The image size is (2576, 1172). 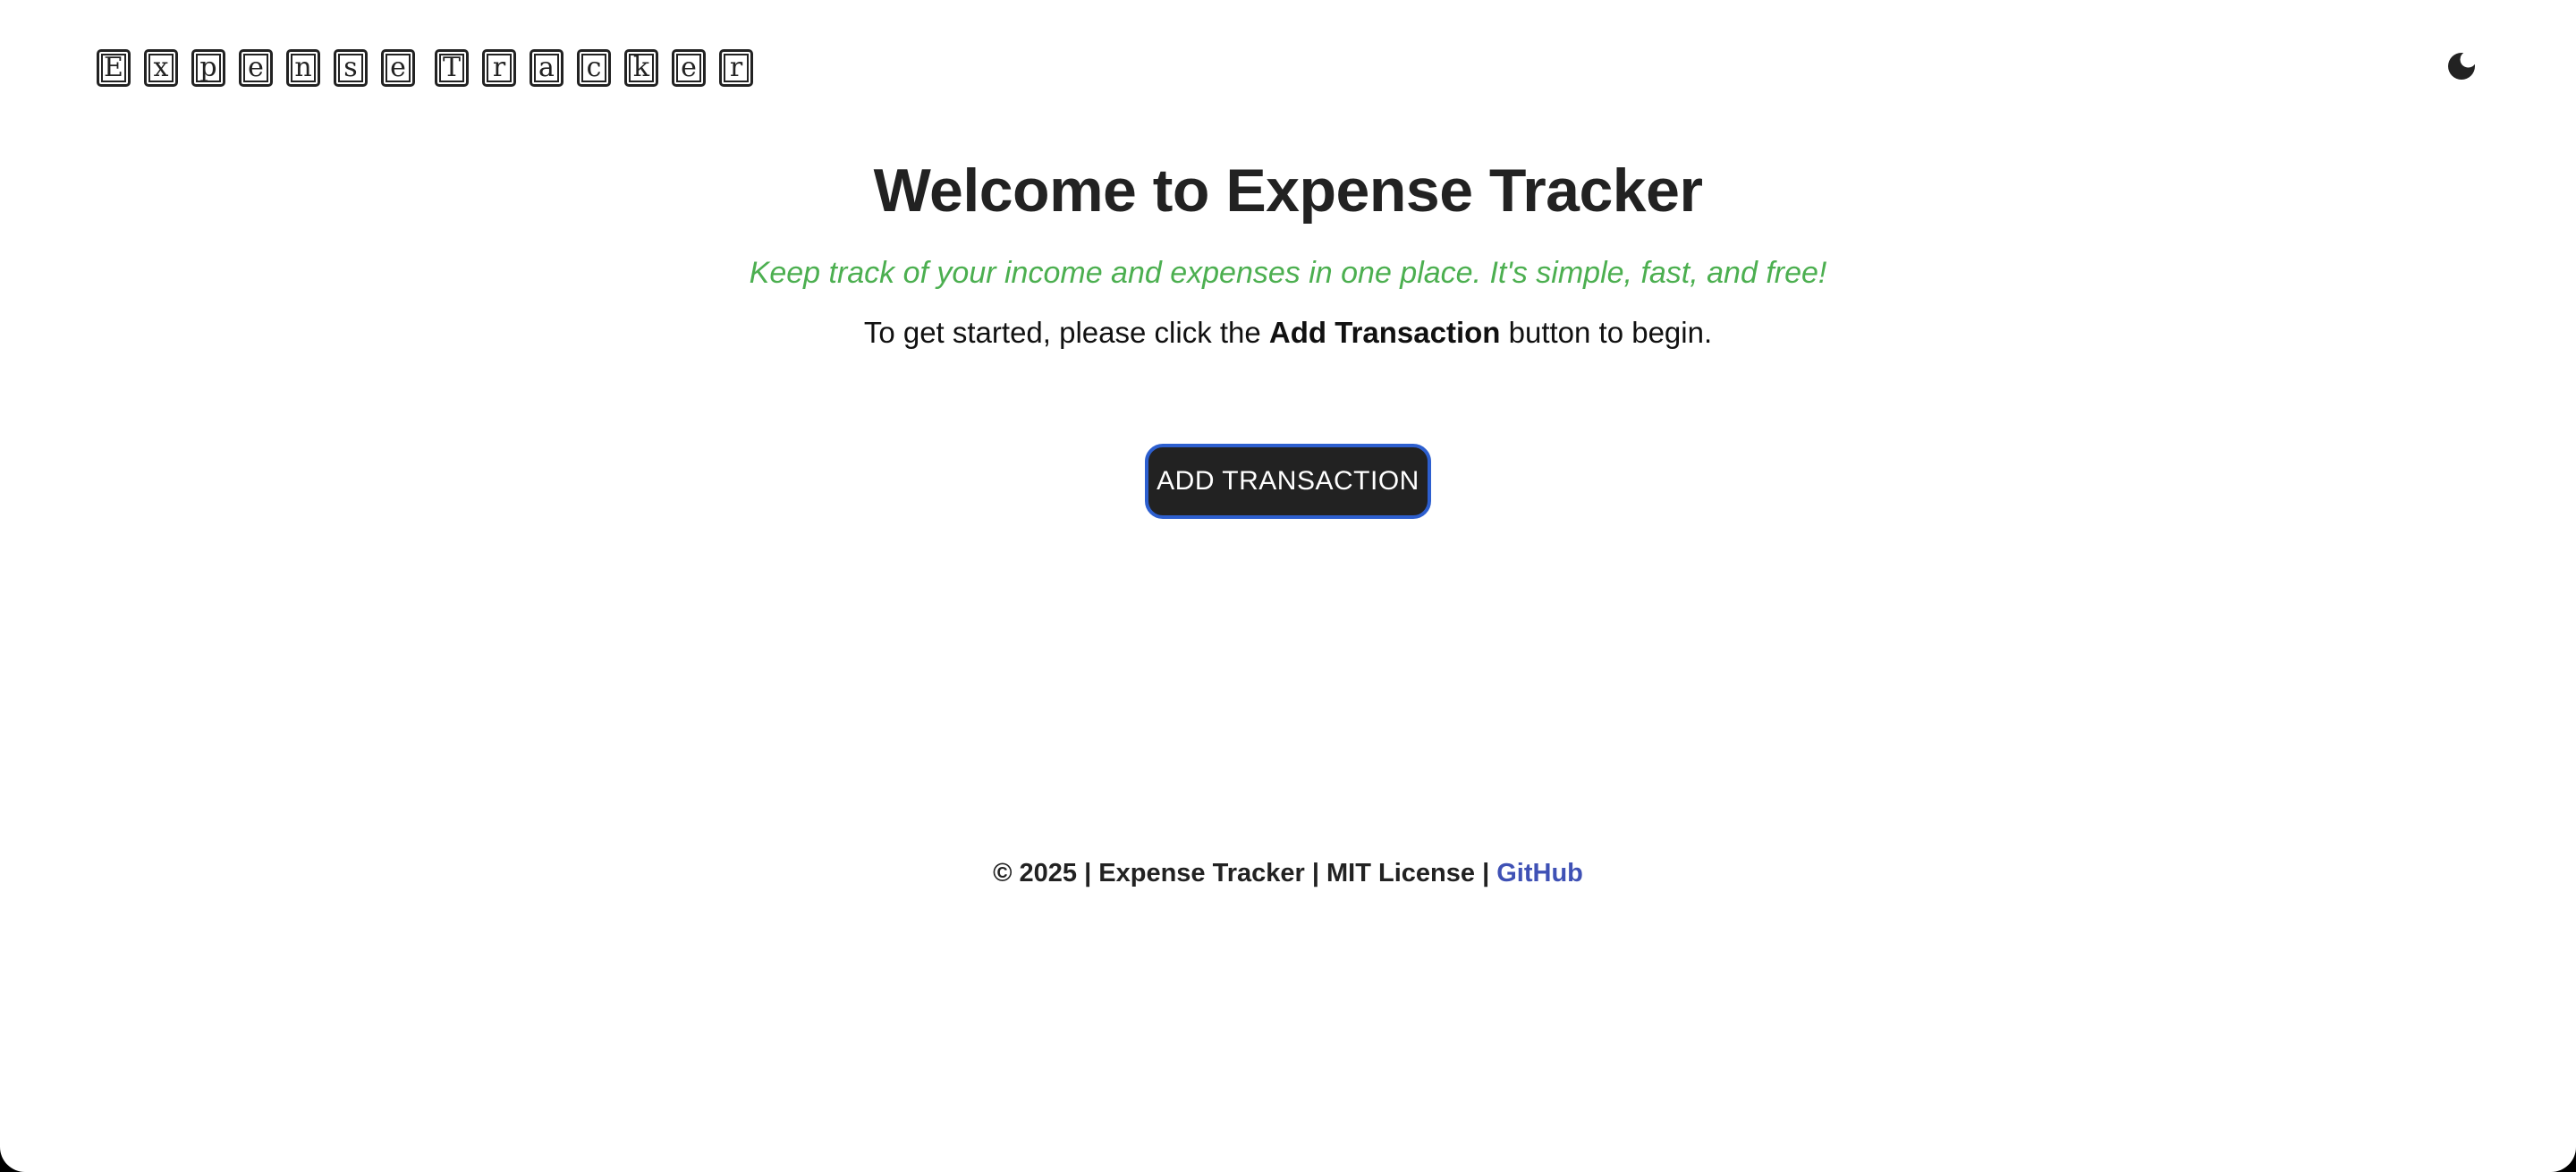 What do you see at coordinates (351, 68) in the screenshot?
I see `logo-letter: s` at bounding box center [351, 68].